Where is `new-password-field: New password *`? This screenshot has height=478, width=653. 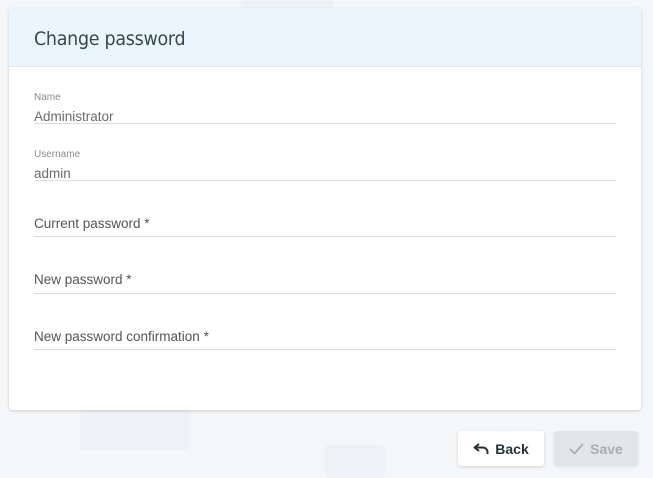 new-password-field: New password * is located at coordinates (325, 265).